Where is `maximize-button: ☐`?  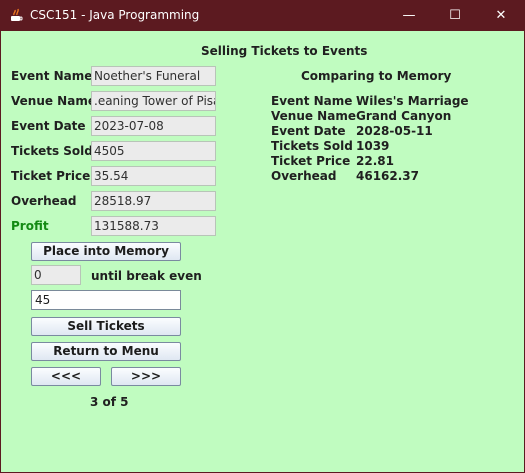 maximize-button: ☐ is located at coordinates (455, 15).